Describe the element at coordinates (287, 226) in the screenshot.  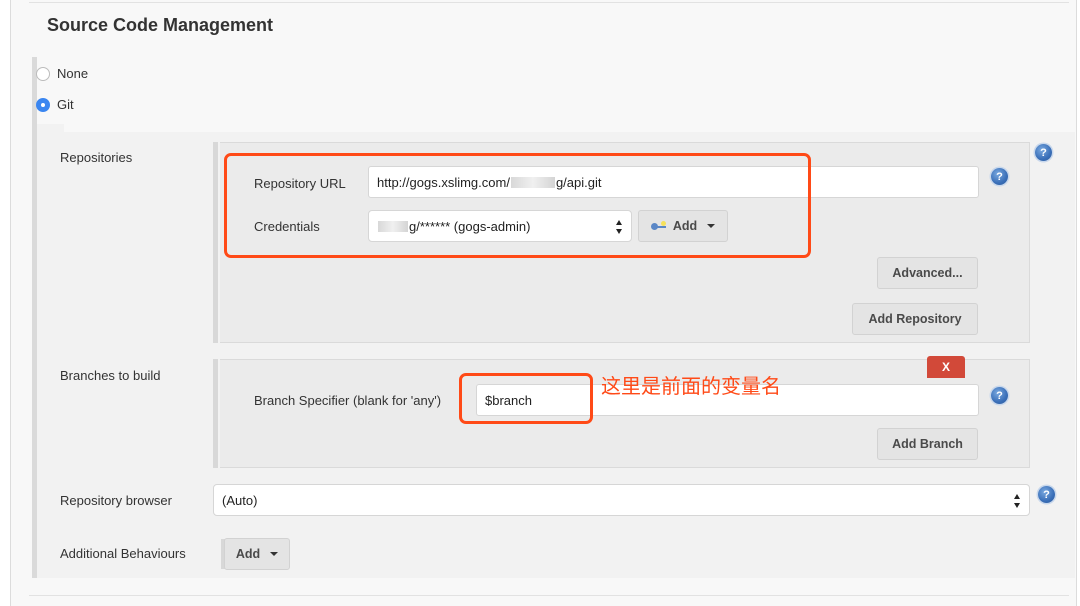
I see `credentials-label: Credentials` at that location.